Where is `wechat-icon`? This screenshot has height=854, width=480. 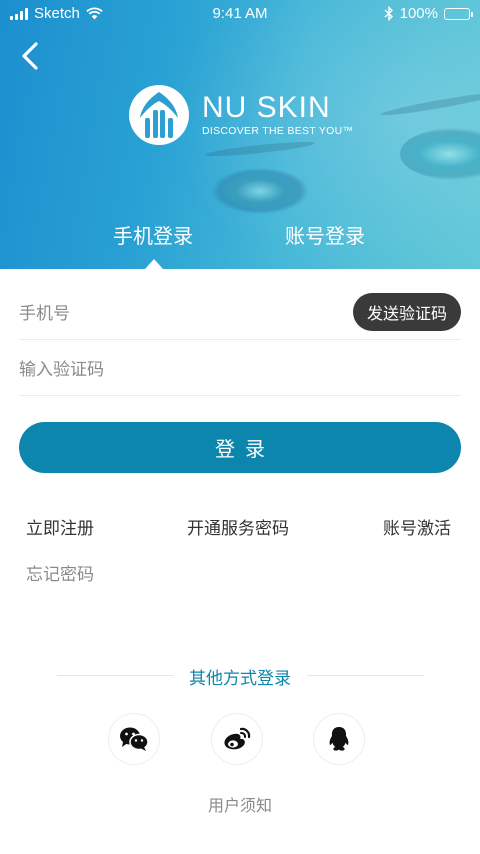
wechat-icon is located at coordinates (134, 739).